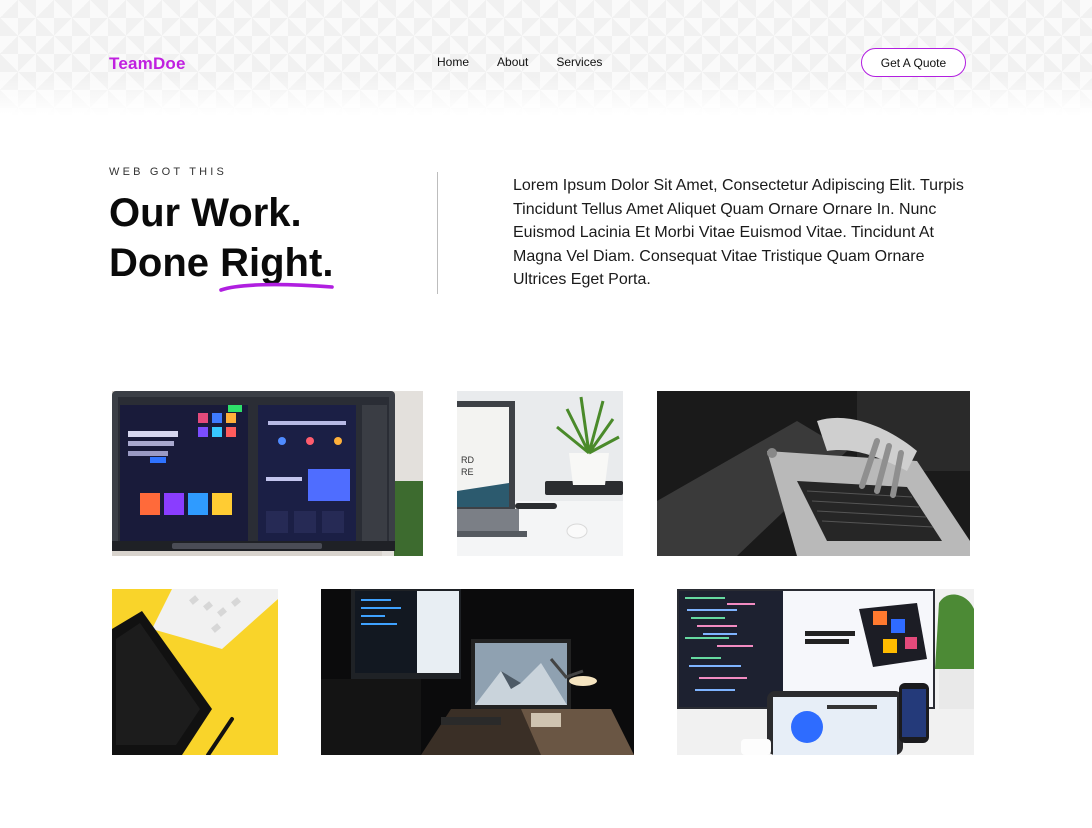  I want to click on nav-link-services: Services, so click(579, 62).